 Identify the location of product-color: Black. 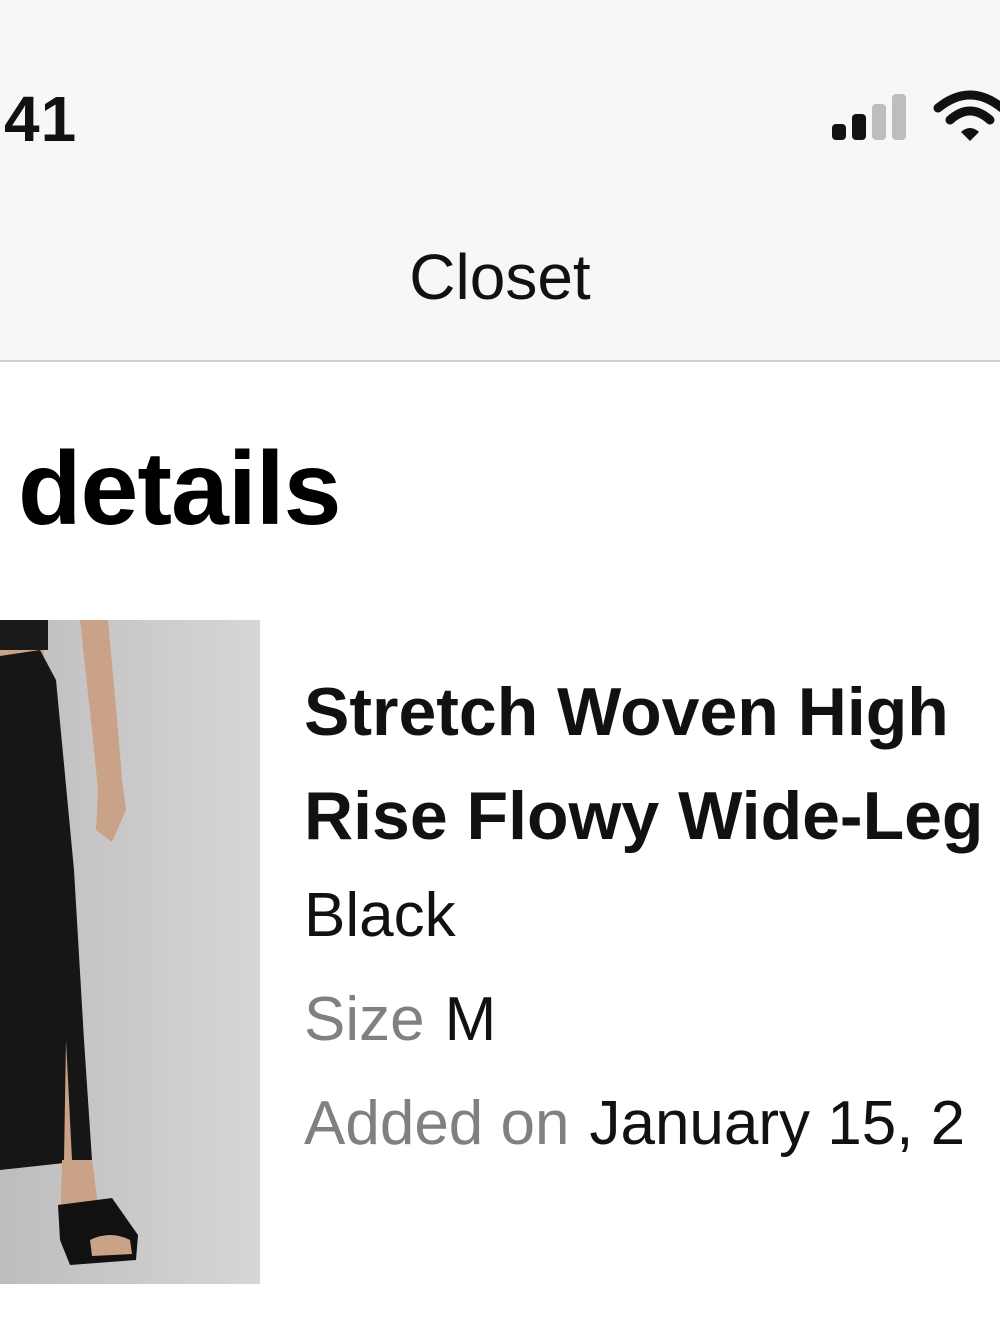
(380, 915).